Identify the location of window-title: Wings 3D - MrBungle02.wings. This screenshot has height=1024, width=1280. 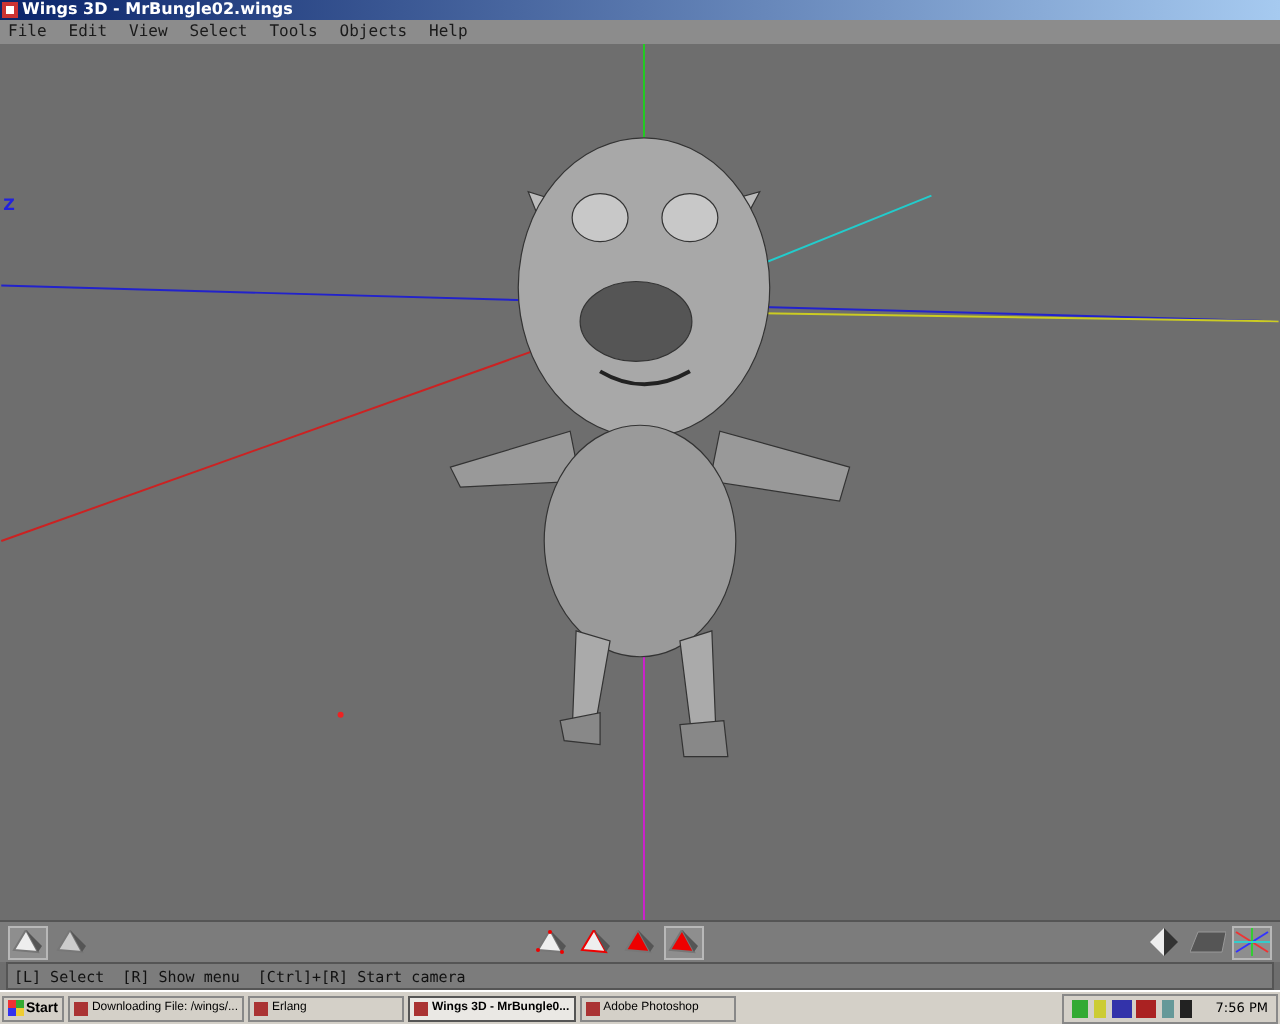
(157, 10).